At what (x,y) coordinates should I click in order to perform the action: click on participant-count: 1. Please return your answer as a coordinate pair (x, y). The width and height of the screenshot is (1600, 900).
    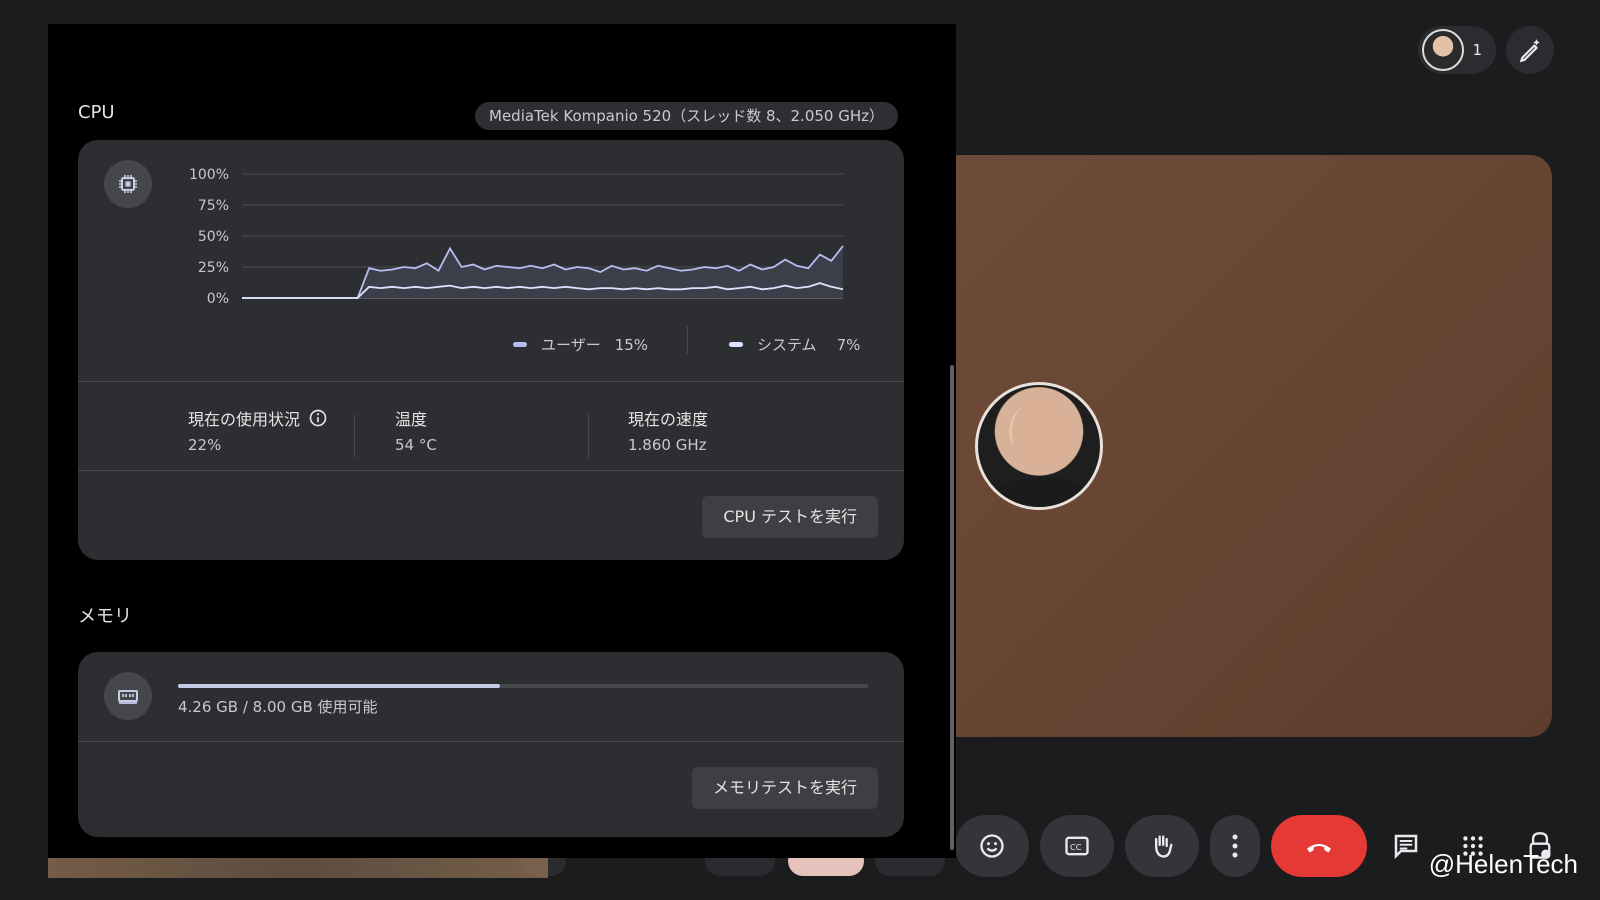
    Looking at the image, I should click on (1477, 50).